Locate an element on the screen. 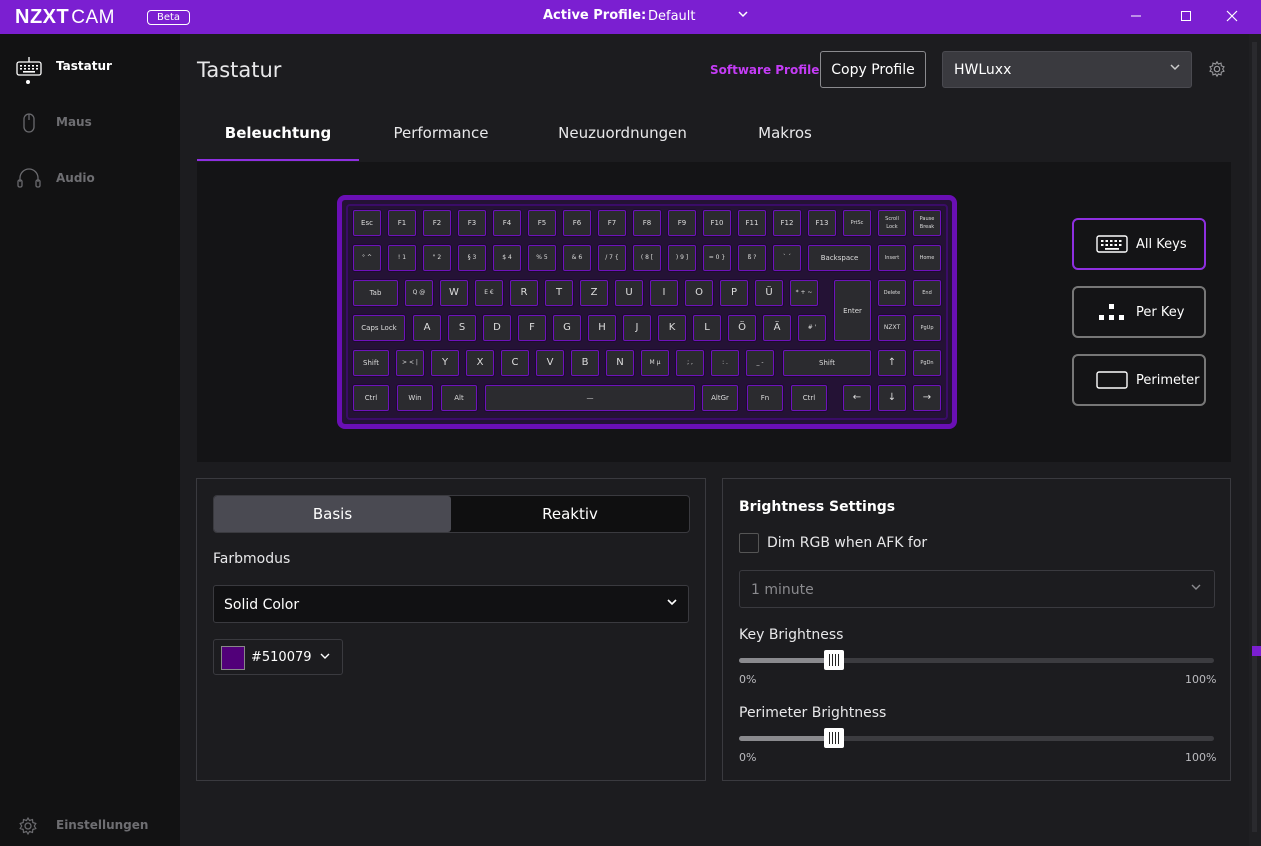 This screenshot has width=1261, height=846. key-prtsc: PrtSc is located at coordinates (857, 223).